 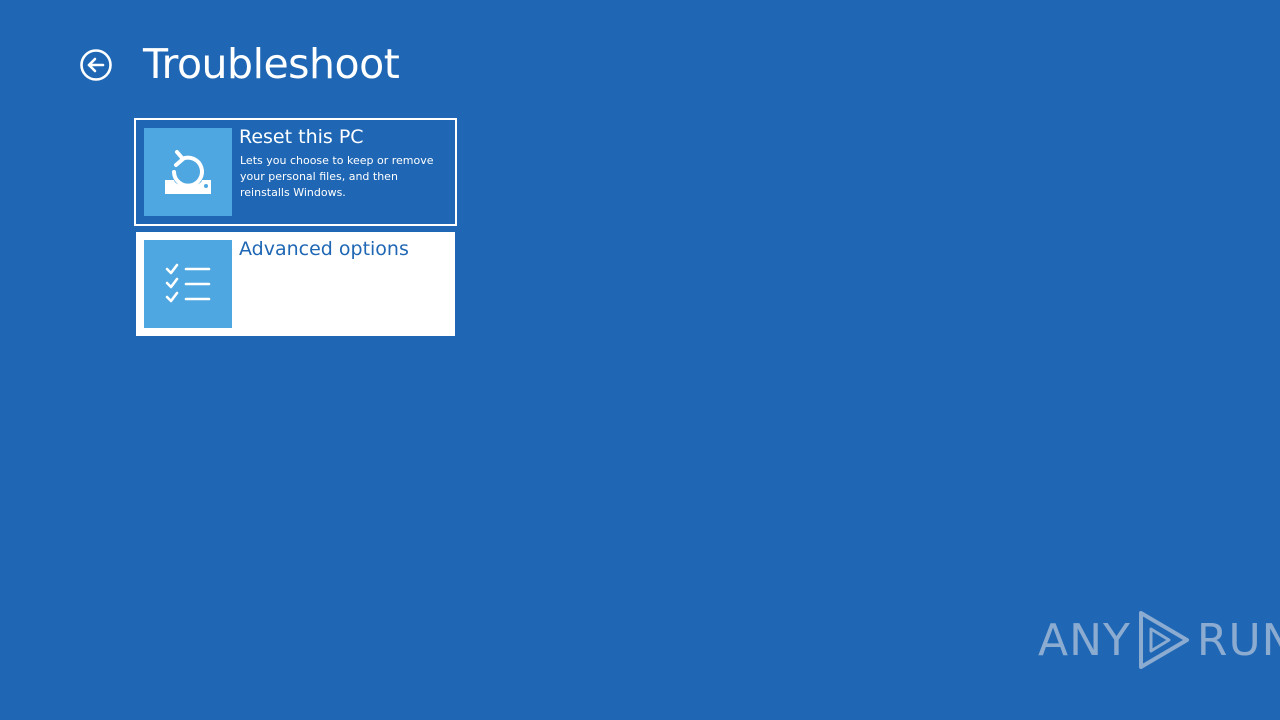 I want to click on tile-title: Advanced options, so click(x=324, y=249).